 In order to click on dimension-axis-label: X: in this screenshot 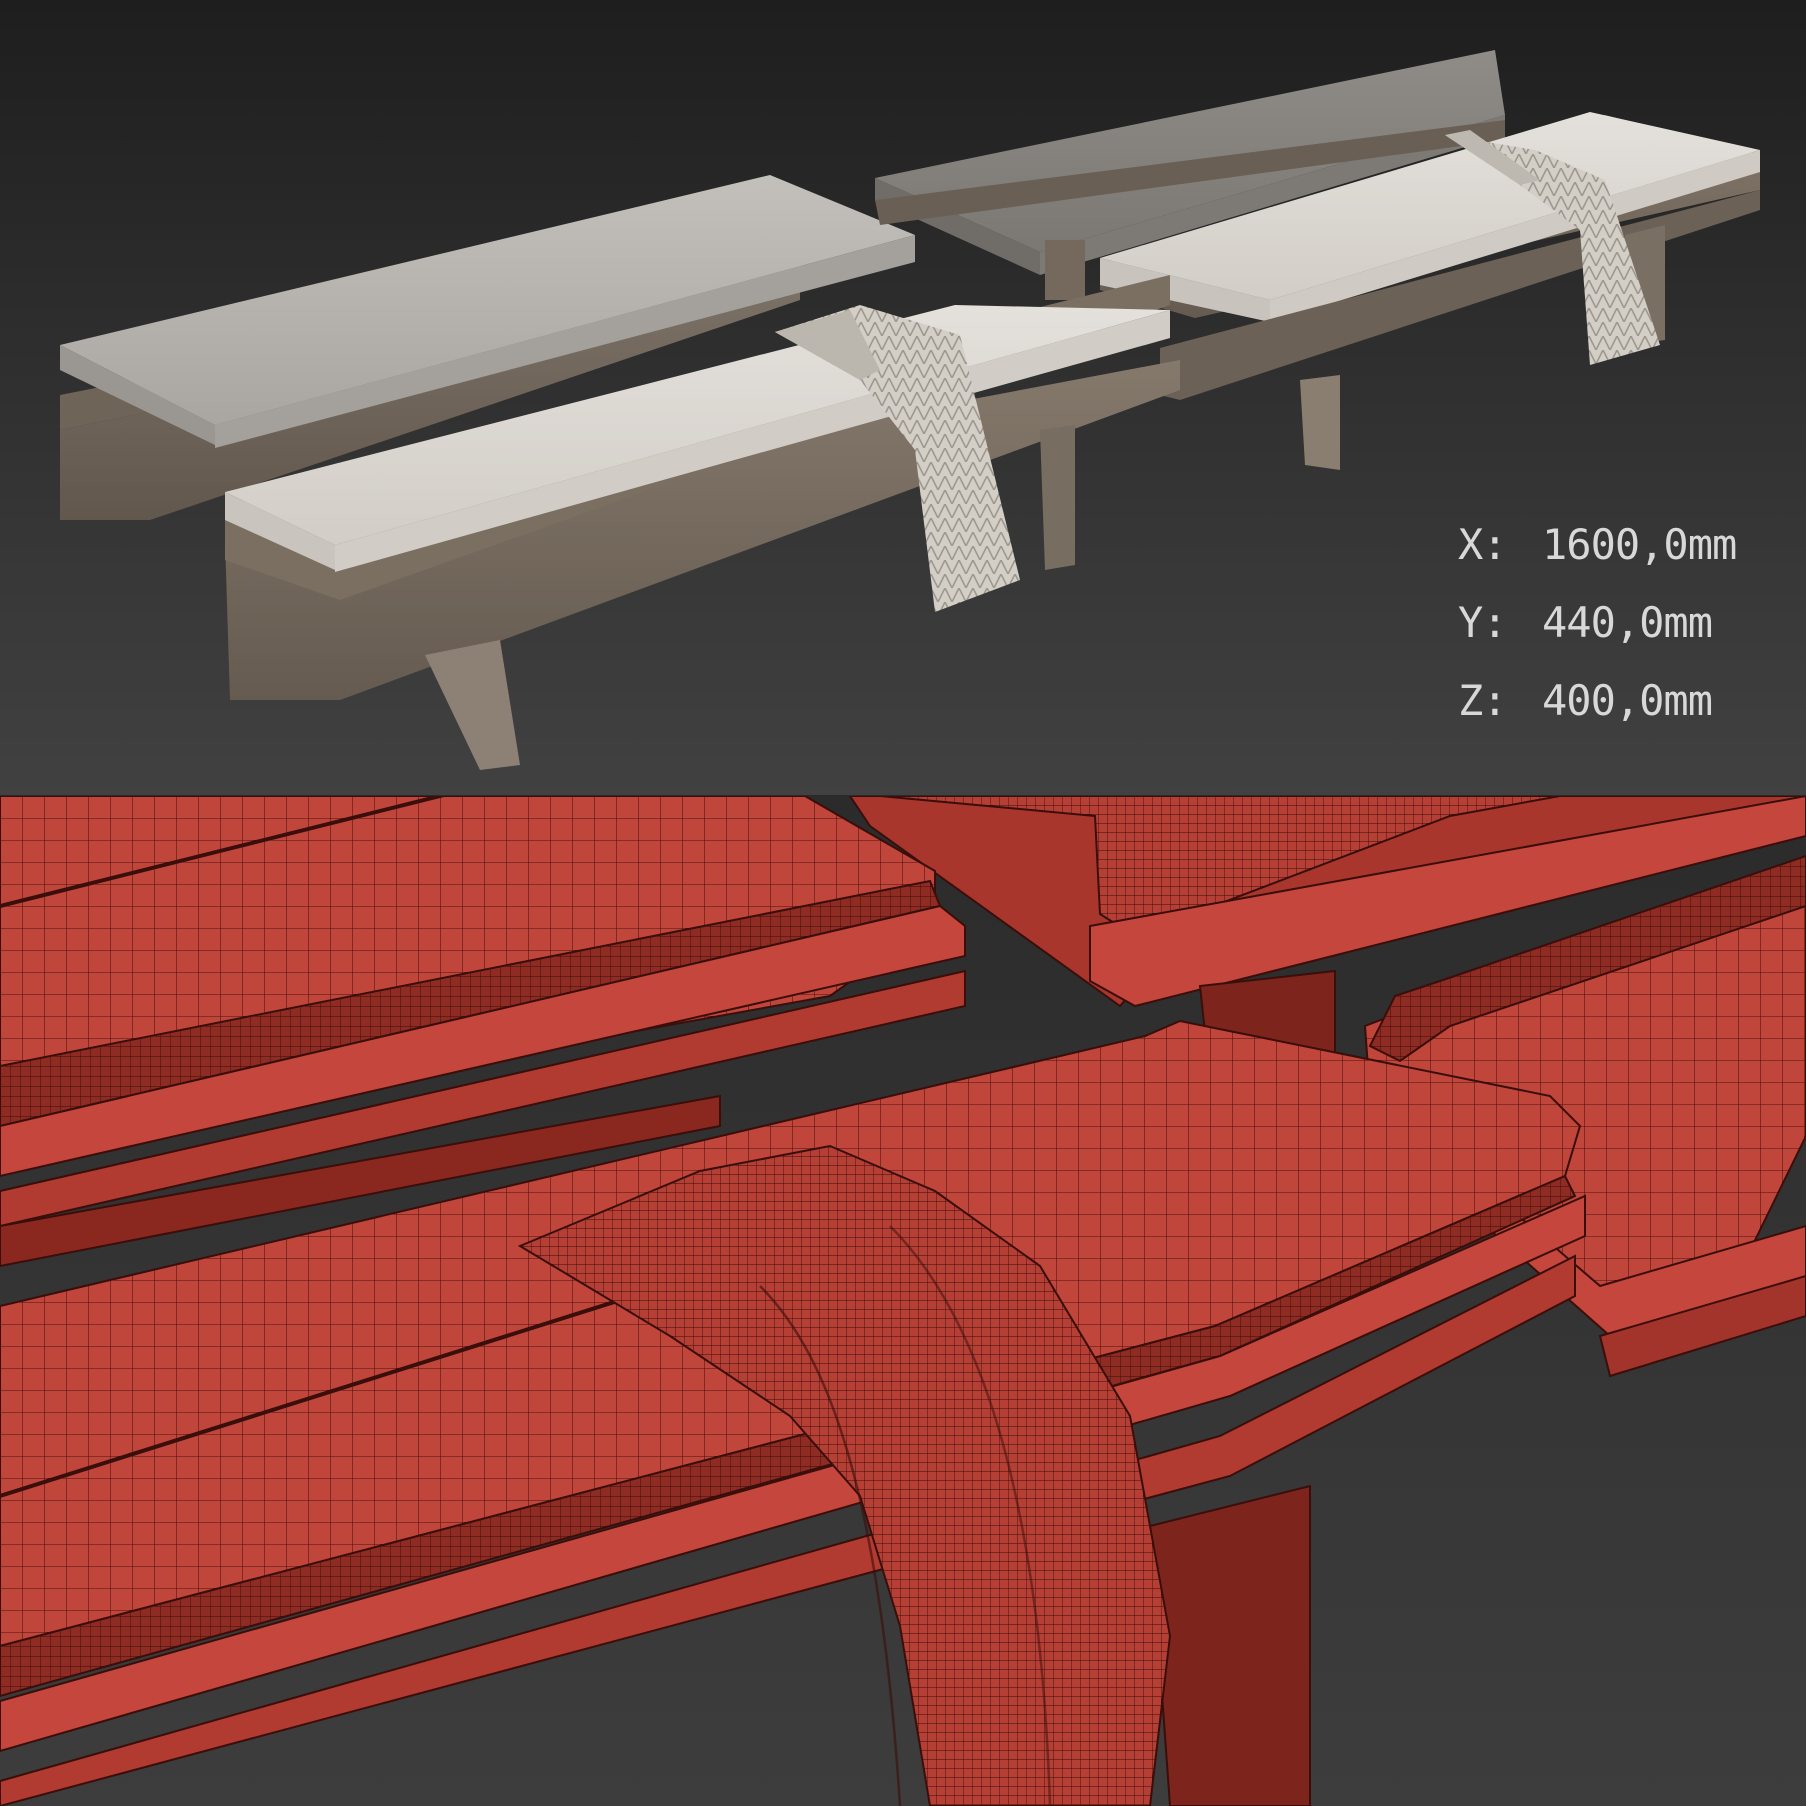, I will do `click(1483, 544)`.